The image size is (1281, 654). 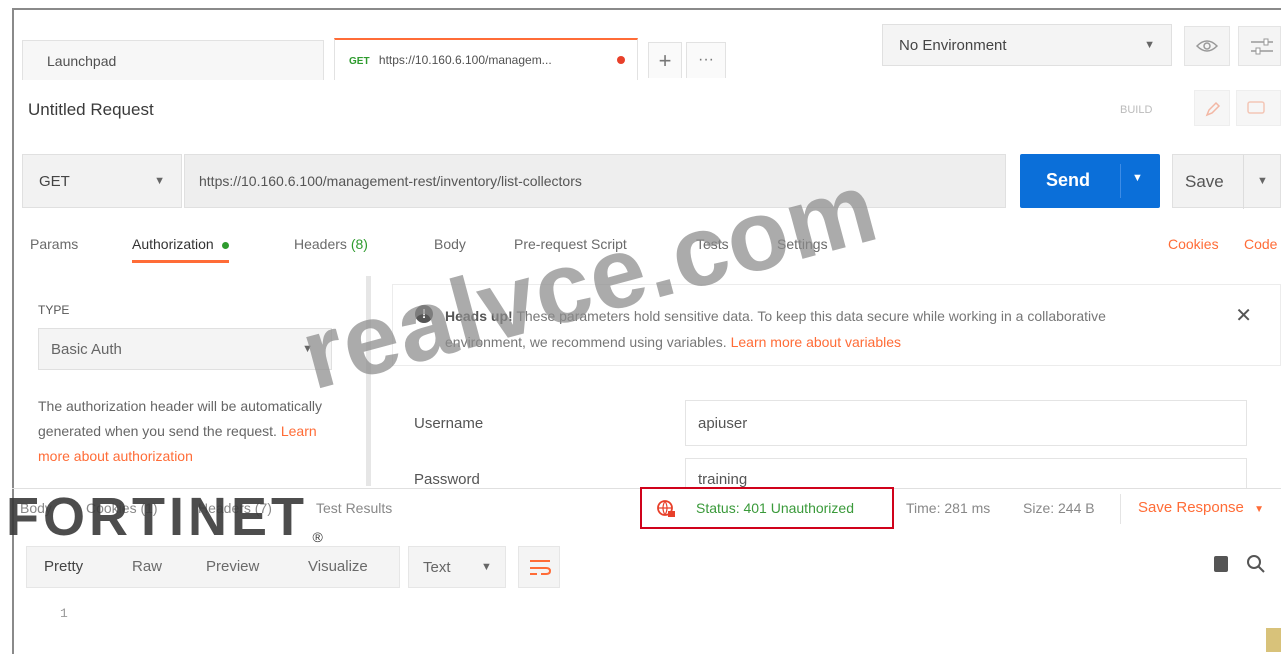 I want to click on username-field: apiuser, so click(x=966, y=423).